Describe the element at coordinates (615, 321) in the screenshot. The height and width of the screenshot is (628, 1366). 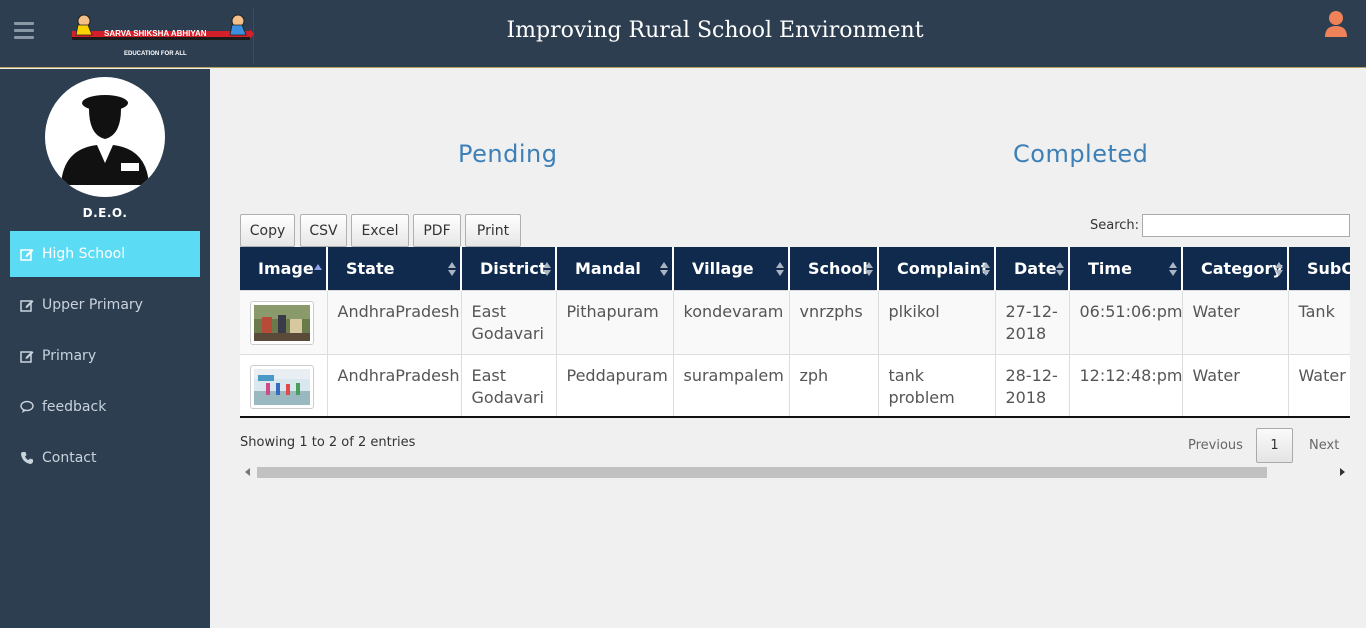
I see `mandal-cell: Pithapuram` at that location.